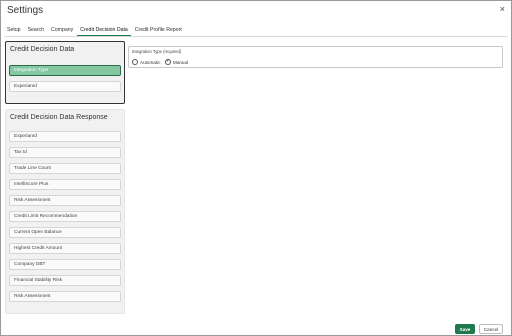  What do you see at coordinates (158, 30) in the screenshot?
I see `tab-credit-profile-report: Credit Profile Report` at bounding box center [158, 30].